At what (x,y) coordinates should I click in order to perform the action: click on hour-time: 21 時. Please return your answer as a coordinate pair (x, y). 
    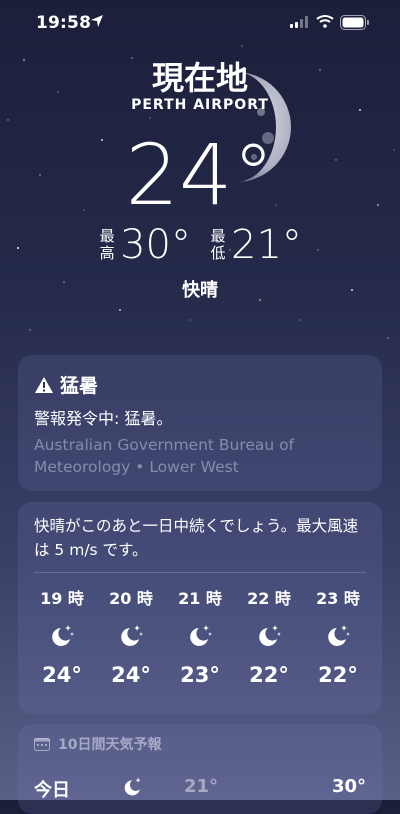
    Looking at the image, I should click on (200, 598).